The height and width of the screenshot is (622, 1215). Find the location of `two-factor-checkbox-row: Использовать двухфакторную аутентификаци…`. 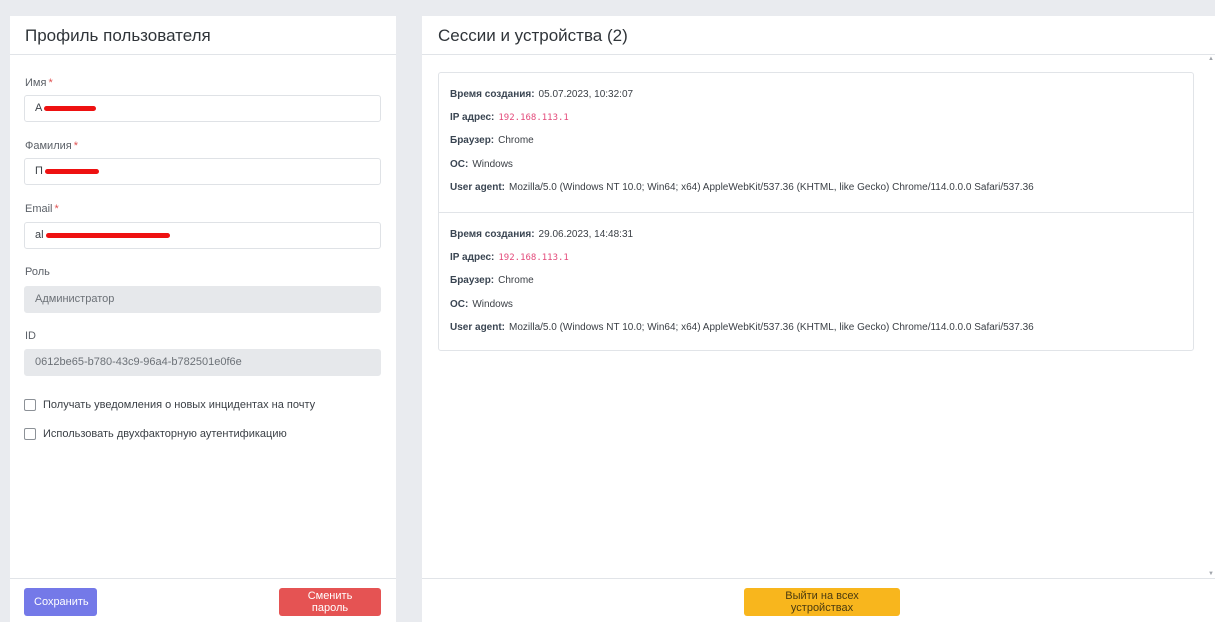

two-factor-checkbox-row: Использовать двухфакторную аутентификаци… is located at coordinates (155, 434).